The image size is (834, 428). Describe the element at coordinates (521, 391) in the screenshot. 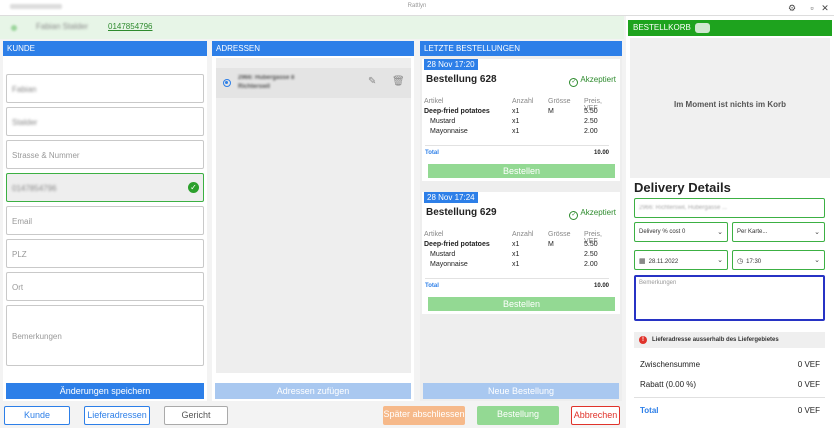

I see `new-order-button: Neue Bestellung` at that location.